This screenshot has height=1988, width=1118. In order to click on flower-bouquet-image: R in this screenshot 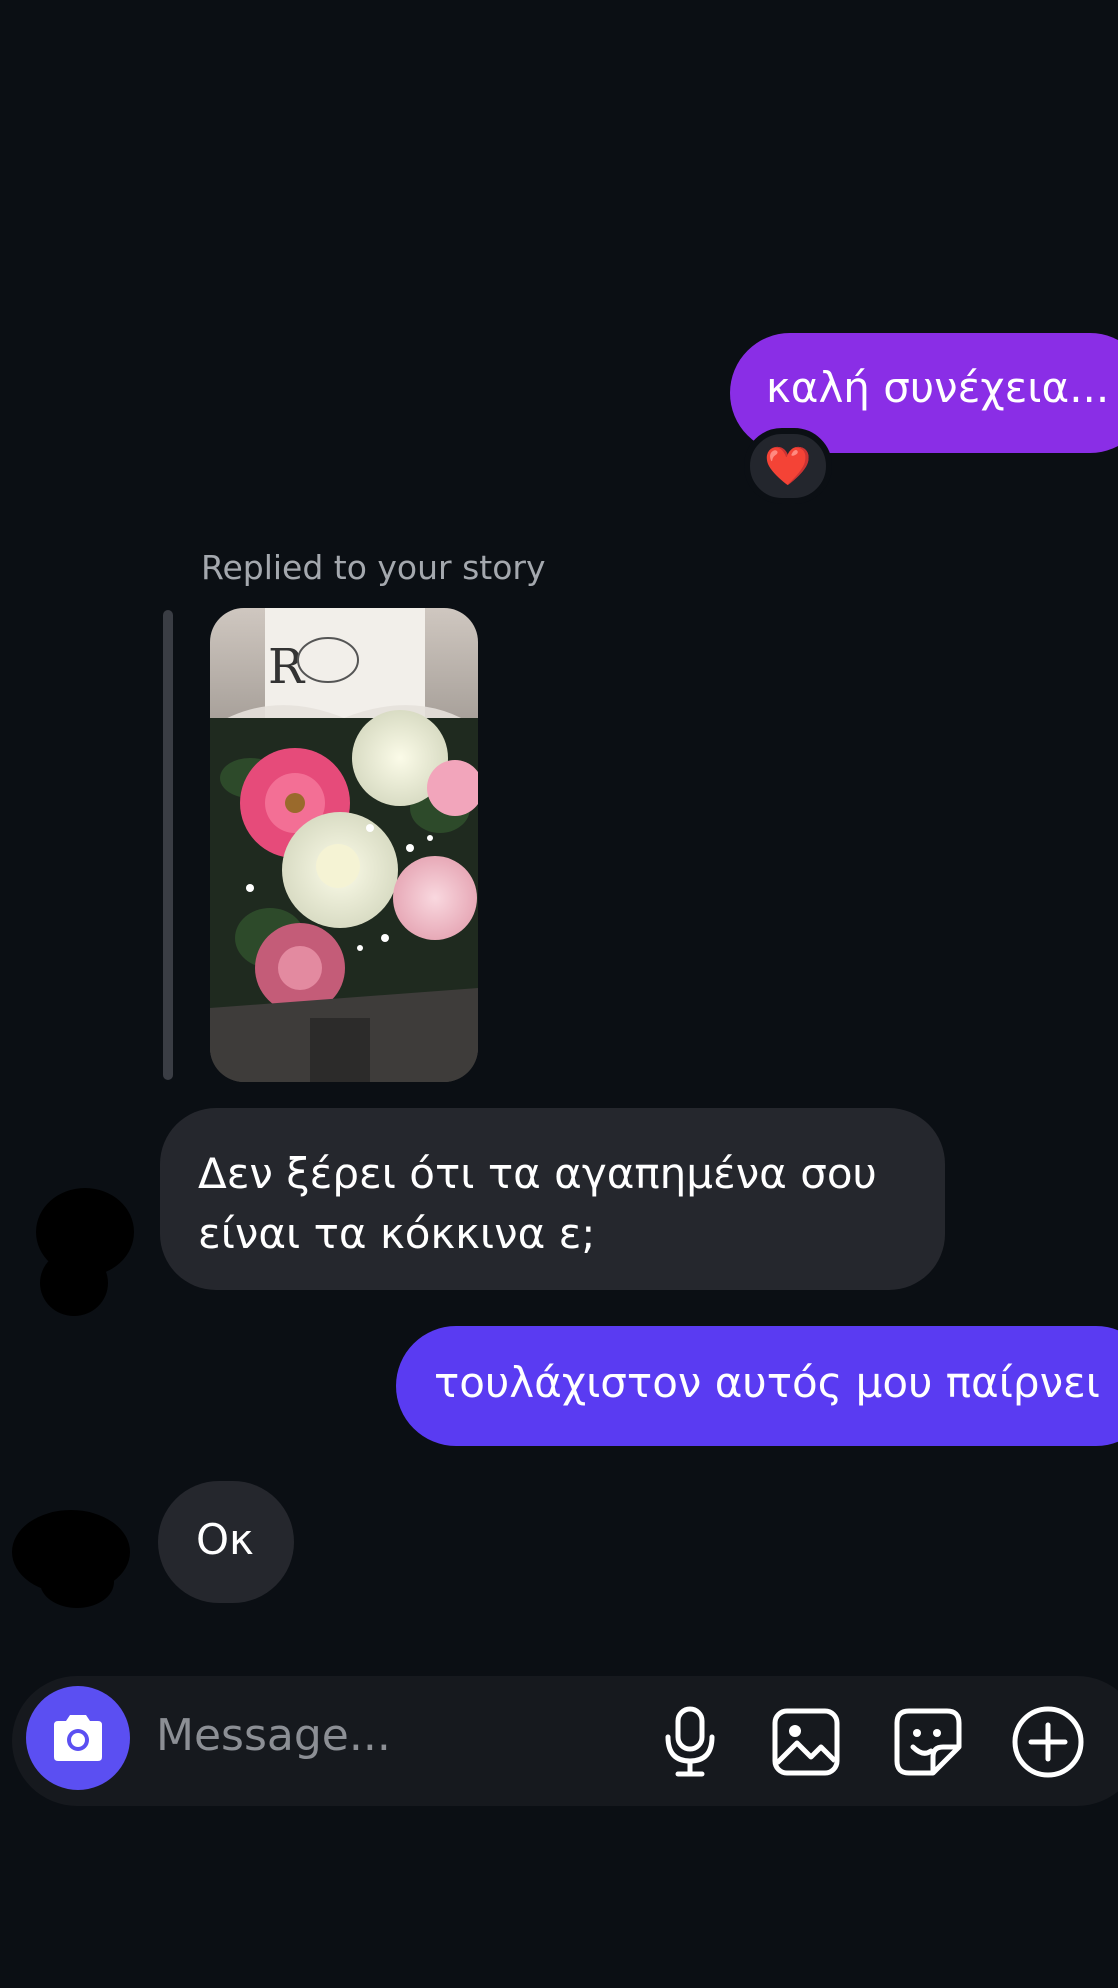, I will do `click(344, 845)`.